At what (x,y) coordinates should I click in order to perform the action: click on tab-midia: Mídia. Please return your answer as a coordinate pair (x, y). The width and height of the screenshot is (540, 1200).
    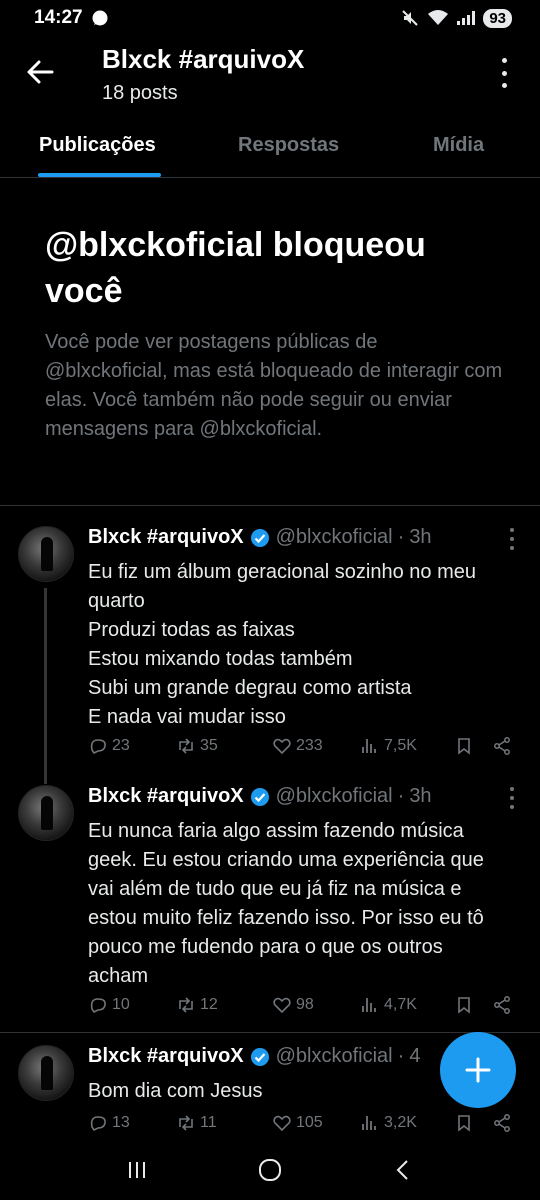
    Looking at the image, I should click on (458, 145).